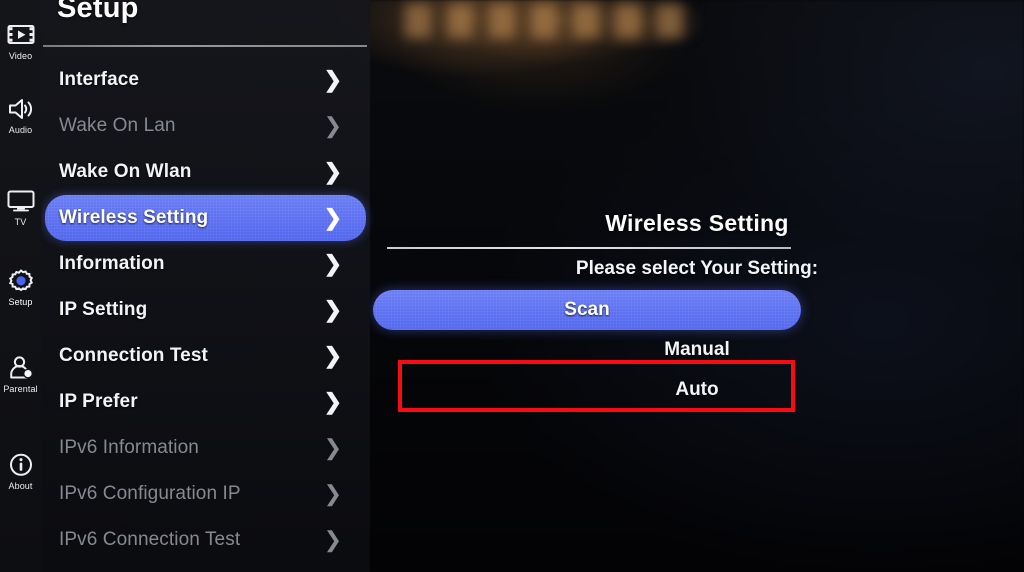  I want to click on page-title: Setup, so click(98, 12).